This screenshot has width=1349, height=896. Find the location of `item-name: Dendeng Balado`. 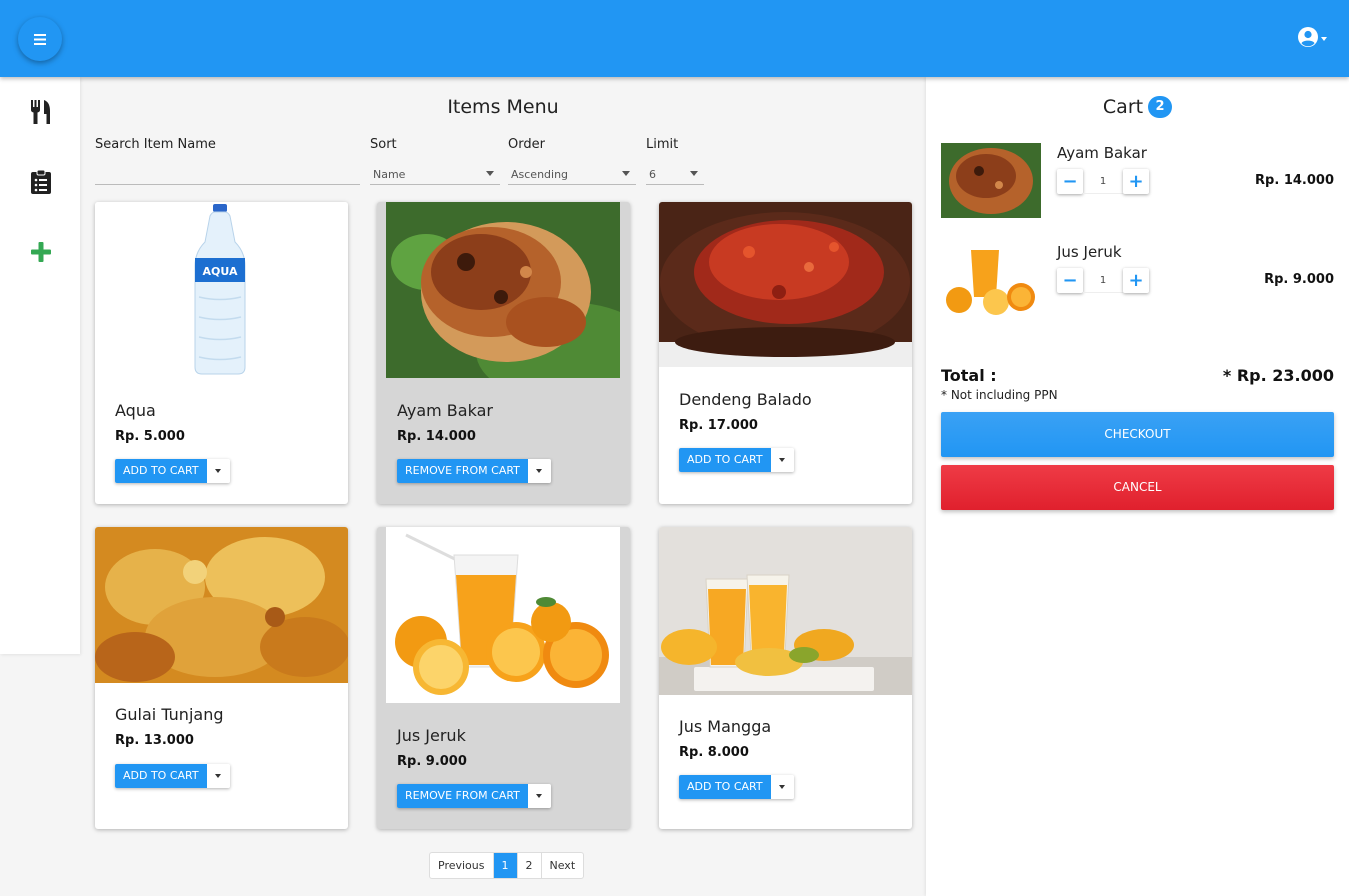

item-name: Dendeng Balado is located at coordinates (745, 399).